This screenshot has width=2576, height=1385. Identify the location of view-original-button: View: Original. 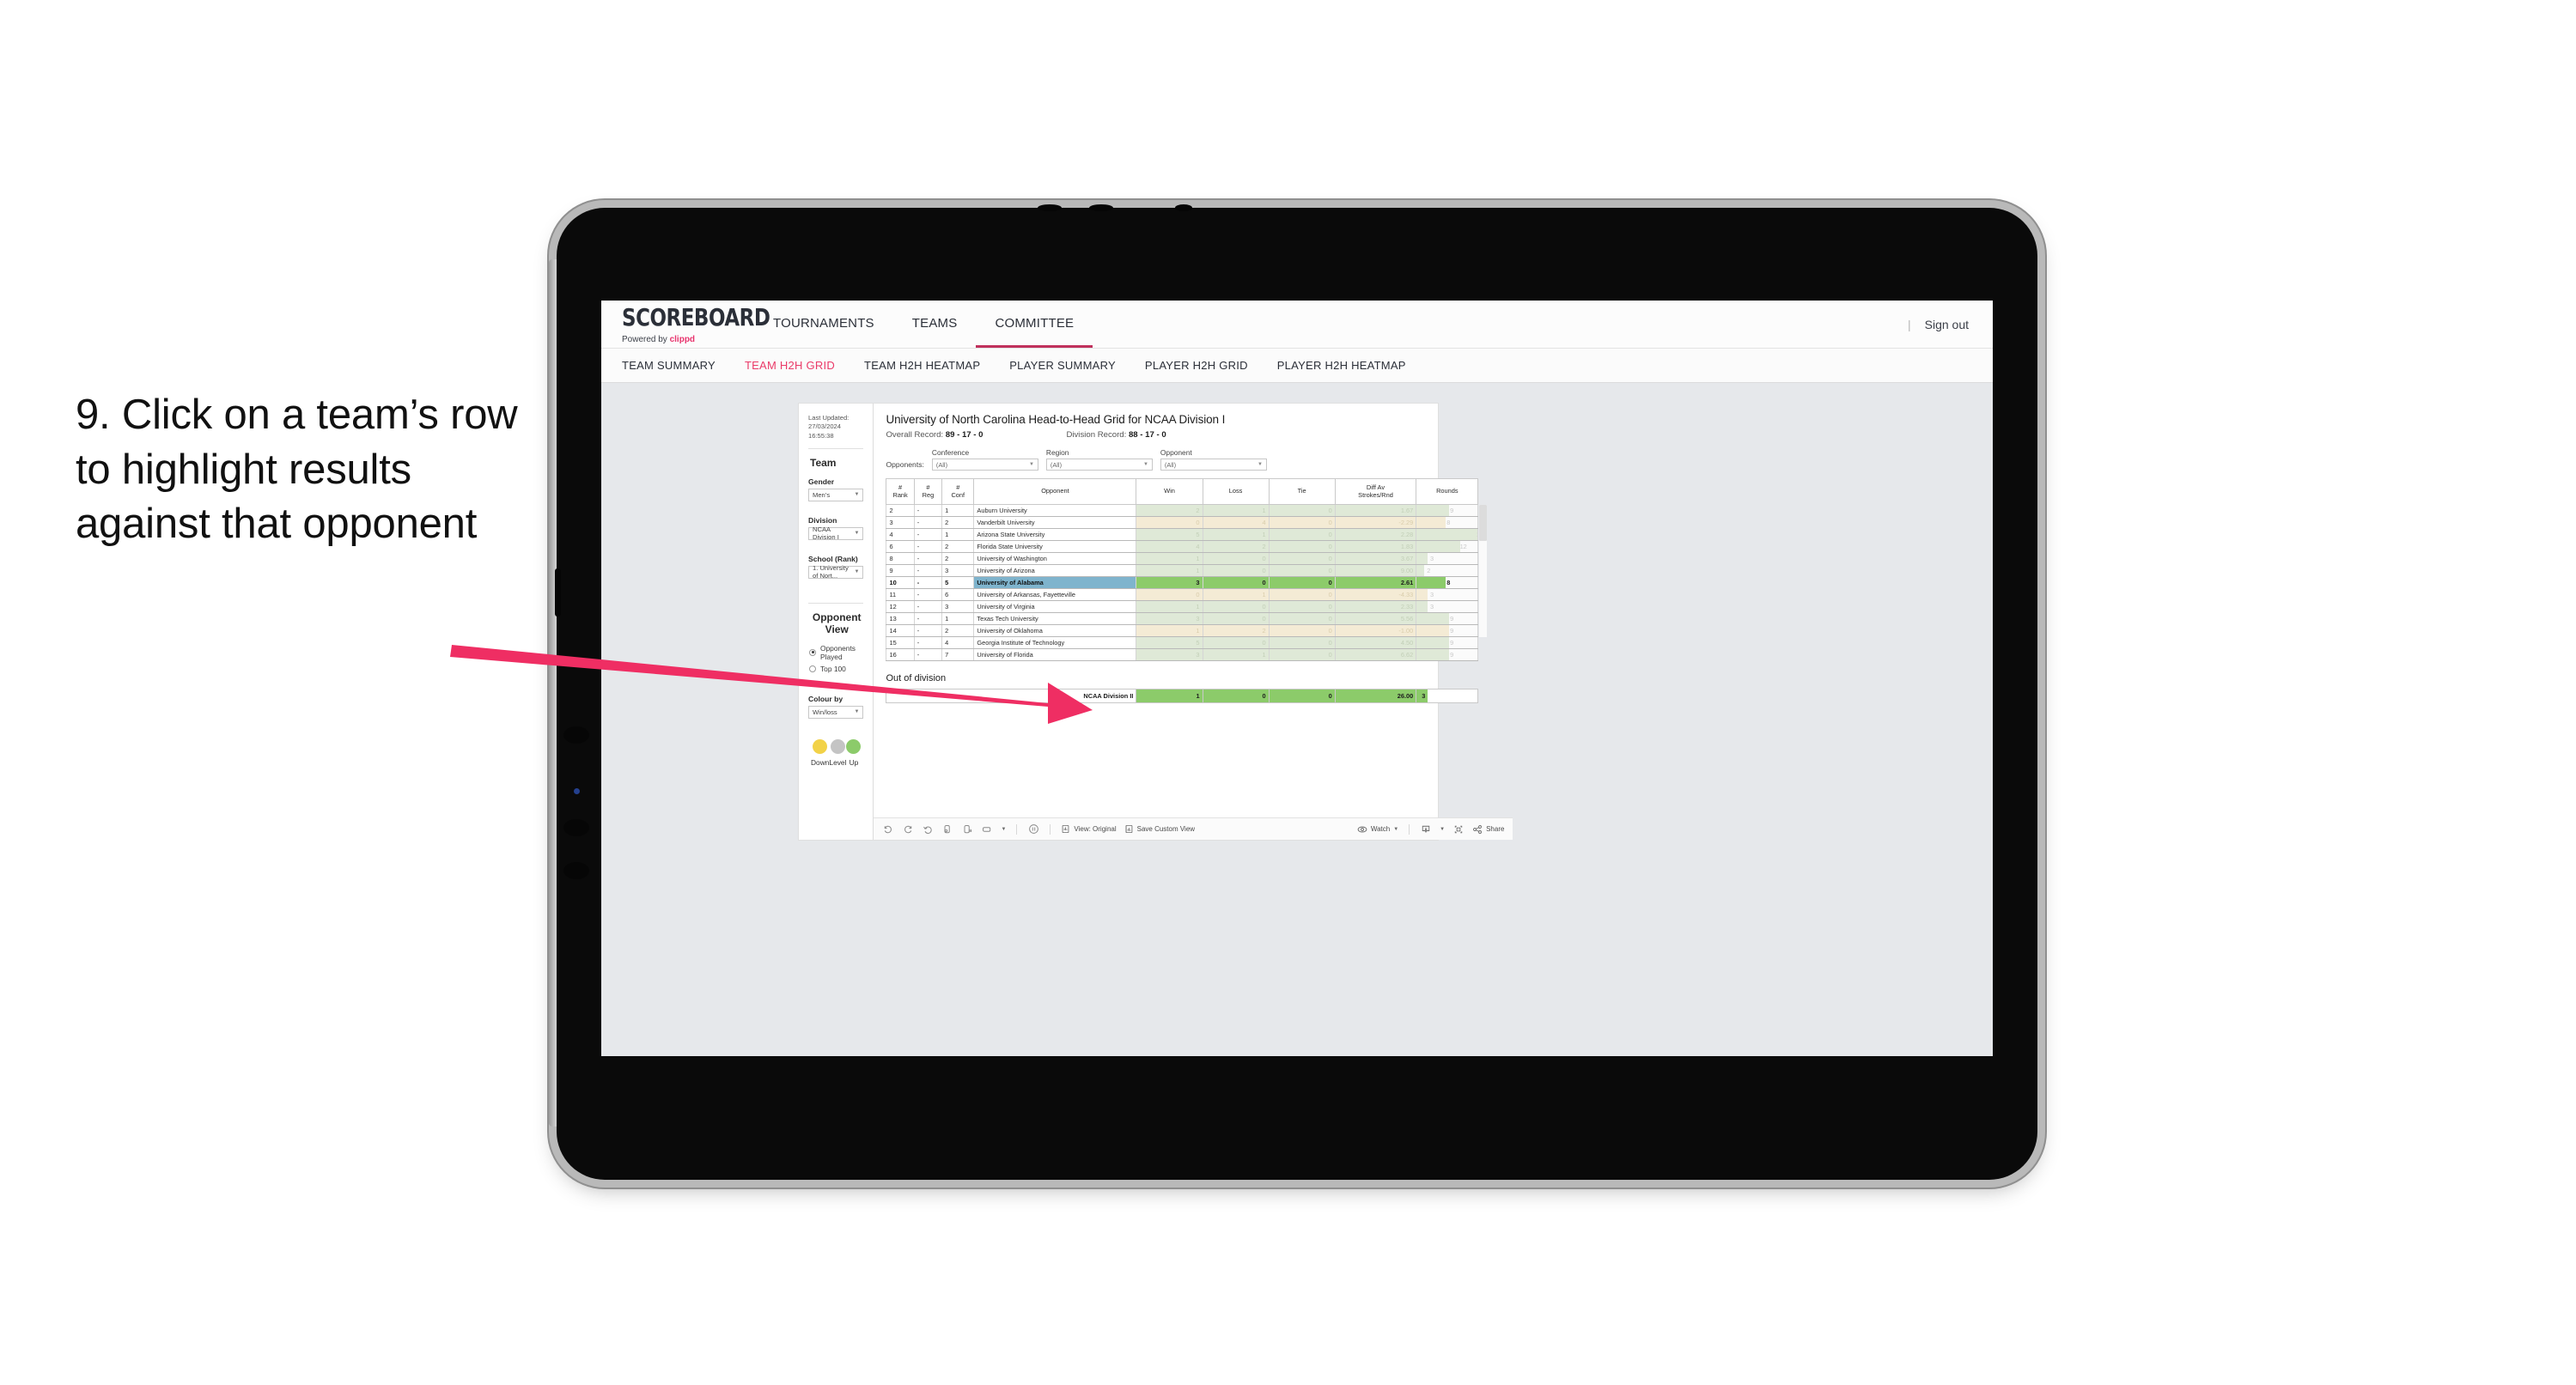
(1089, 829).